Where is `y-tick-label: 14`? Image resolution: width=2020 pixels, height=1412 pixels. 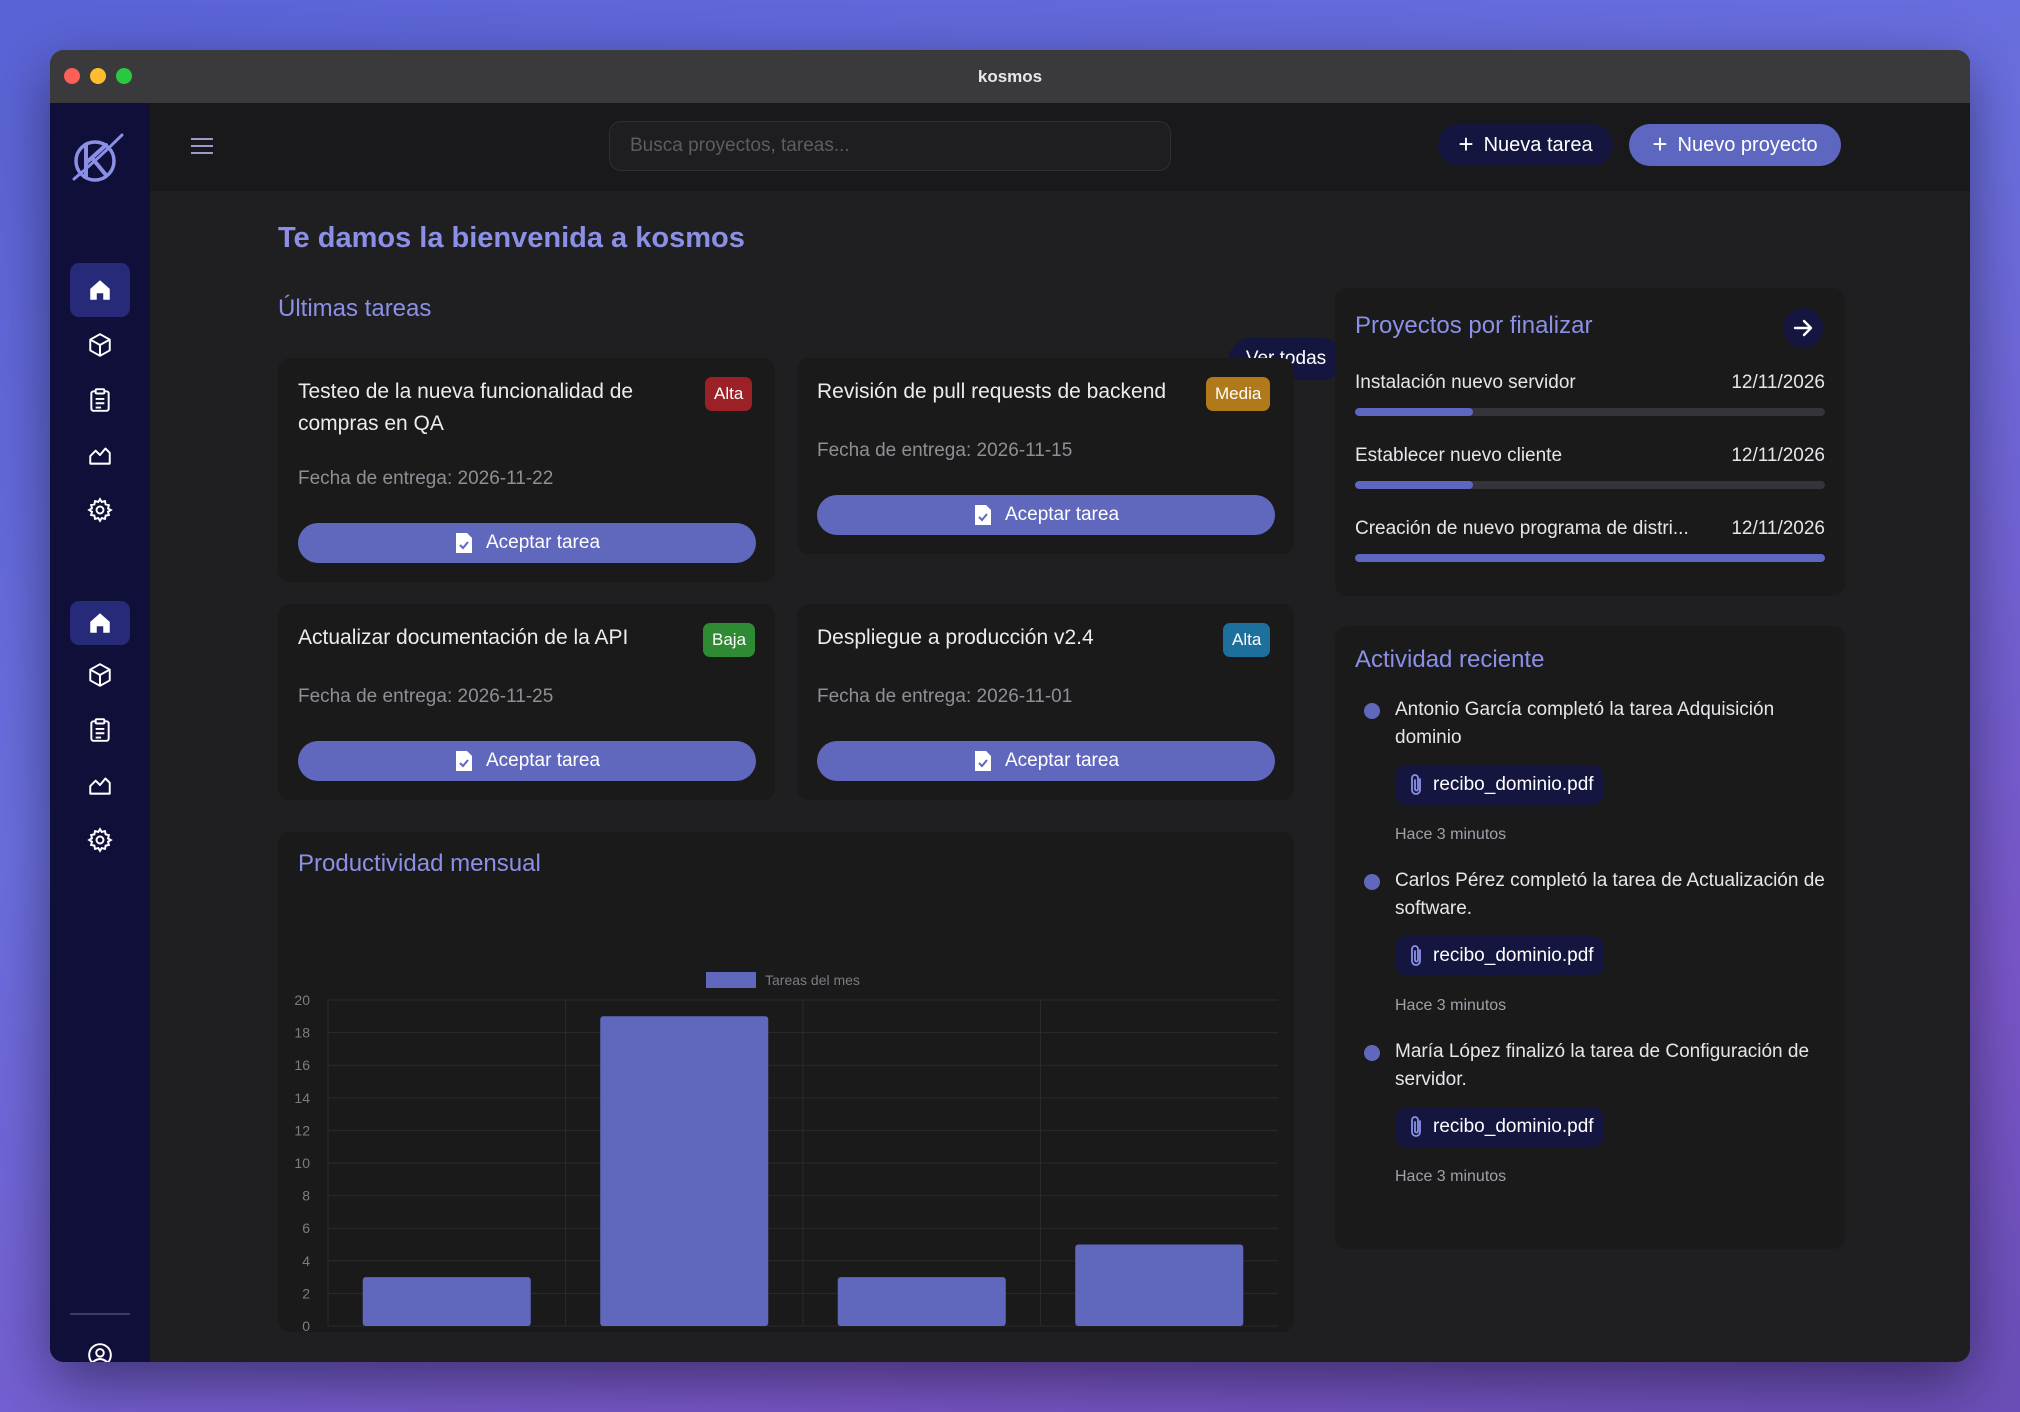
y-tick-label: 14 is located at coordinates (302, 1098).